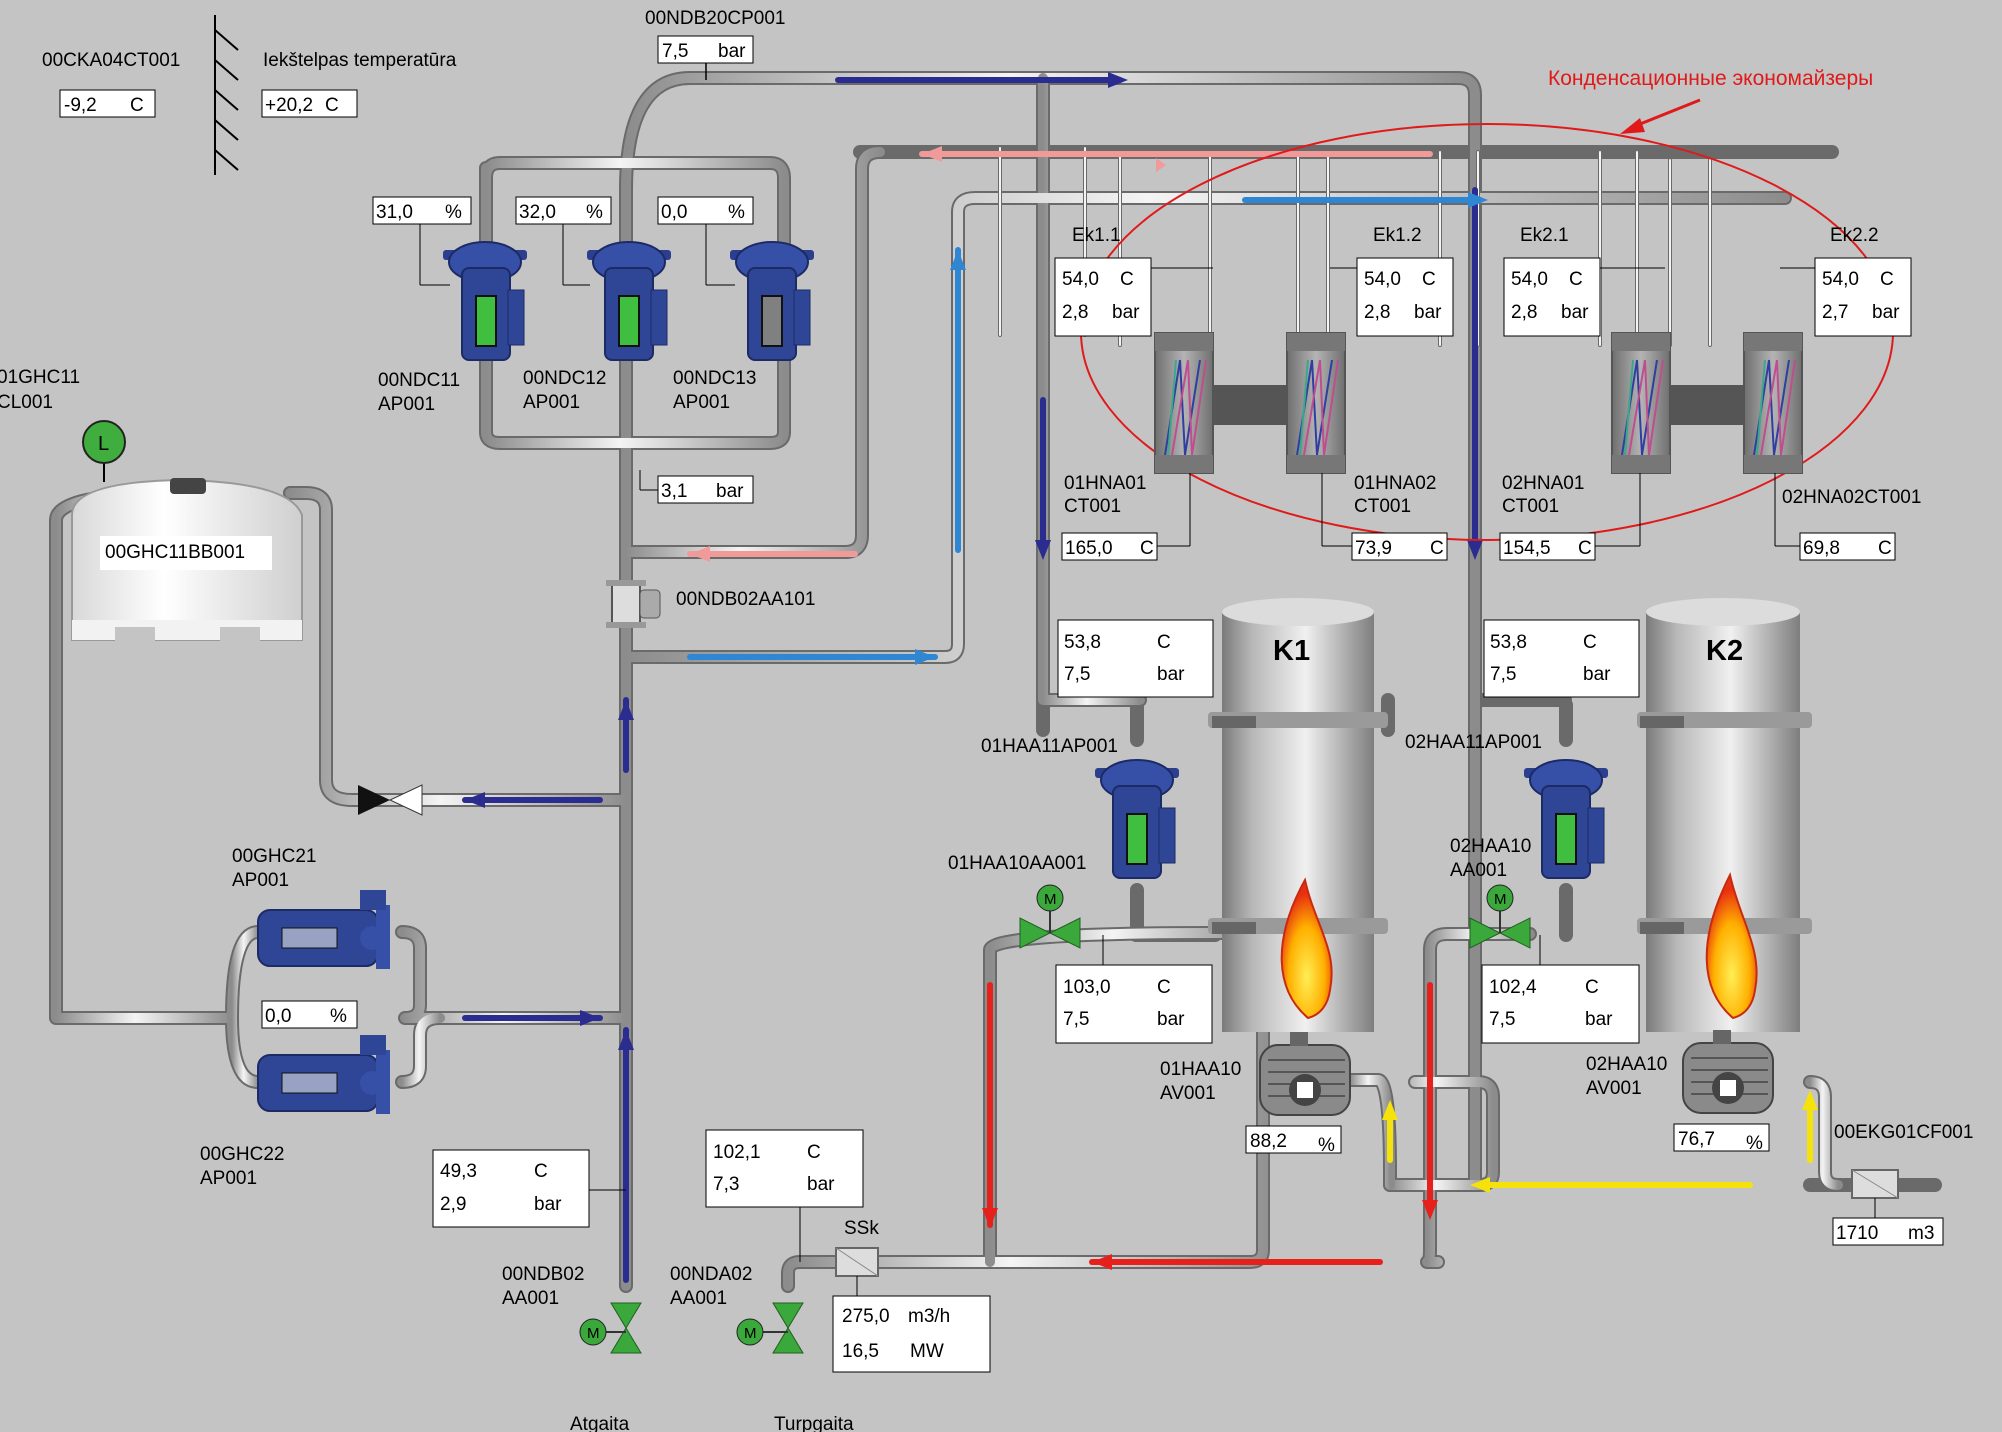  What do you see at coordinates (1821, 548) in the screenshot?
I see `flue-4-value: 69,8` at bounding box center [1821, 548].